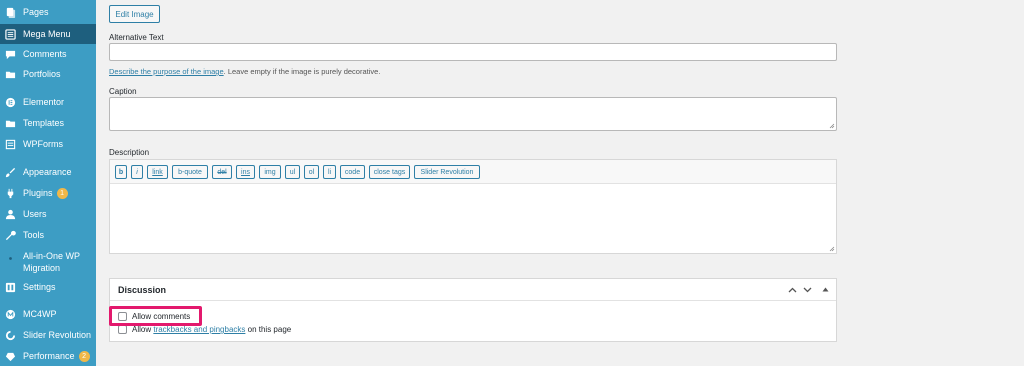 This screenshot has width=1024, height=366. What do you see at coordinates (10, 102) in the screenshot?
I see `elementor-icon` at bounding box center [10, 102].